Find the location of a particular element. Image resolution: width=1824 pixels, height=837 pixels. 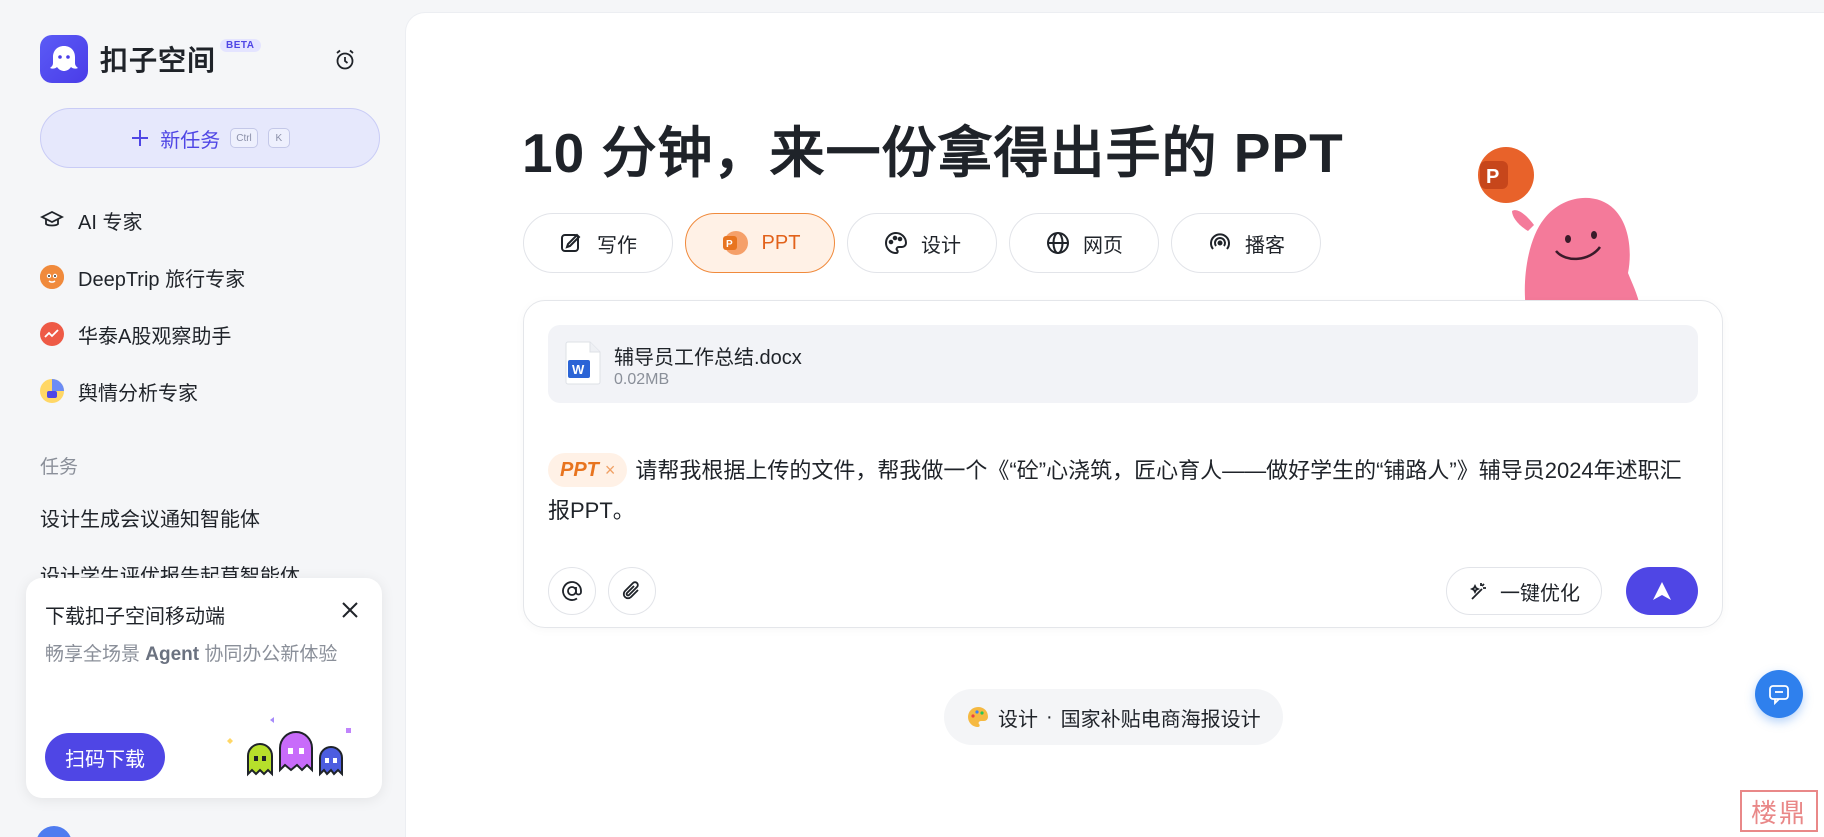

mention-button is located at coordinates (572, 591).